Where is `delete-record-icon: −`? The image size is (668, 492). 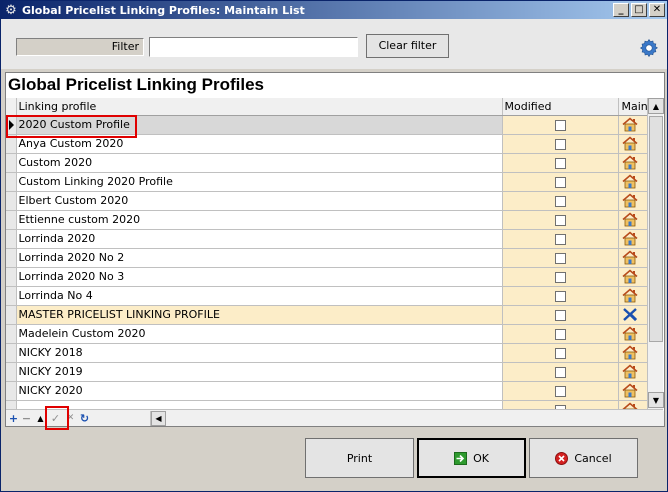
delete-record-icon: − is located at coordinates (26, 418).